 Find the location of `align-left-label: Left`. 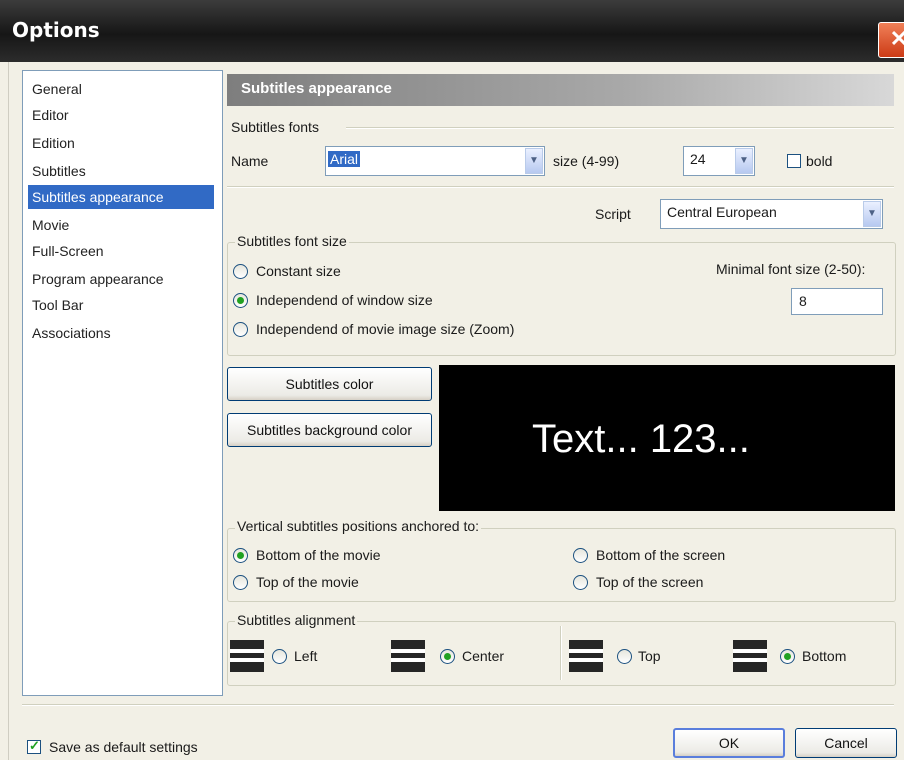

align-left-label: Left is located at coordinates (306, 656).